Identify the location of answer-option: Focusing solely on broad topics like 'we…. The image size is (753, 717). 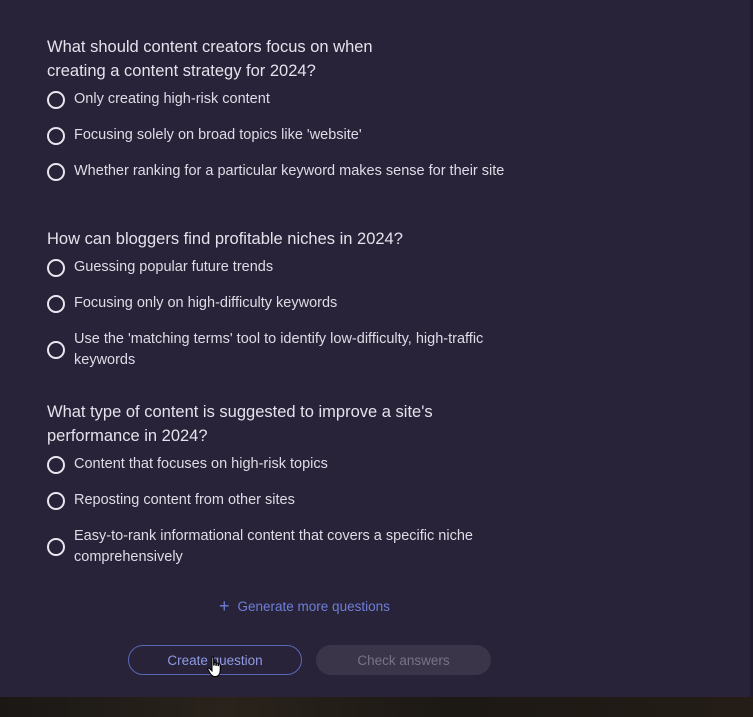
(307, 135).